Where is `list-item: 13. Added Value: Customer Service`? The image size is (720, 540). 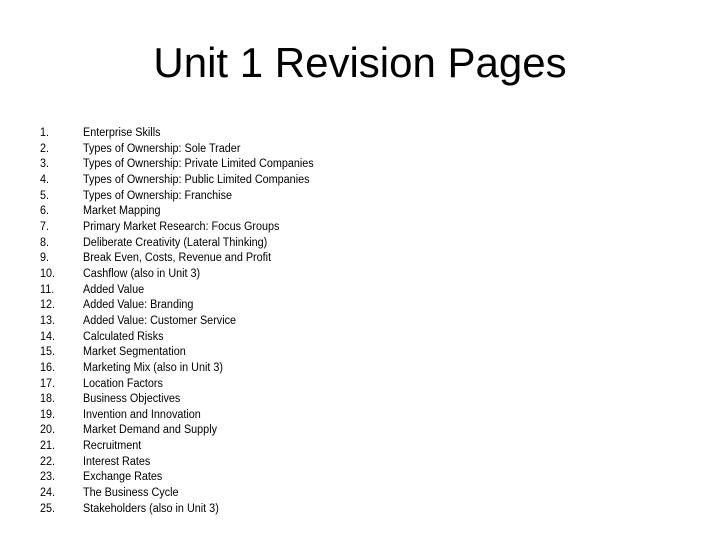 list-item: 13. Added Value: Customer Service is located at coordinates (350, 322).